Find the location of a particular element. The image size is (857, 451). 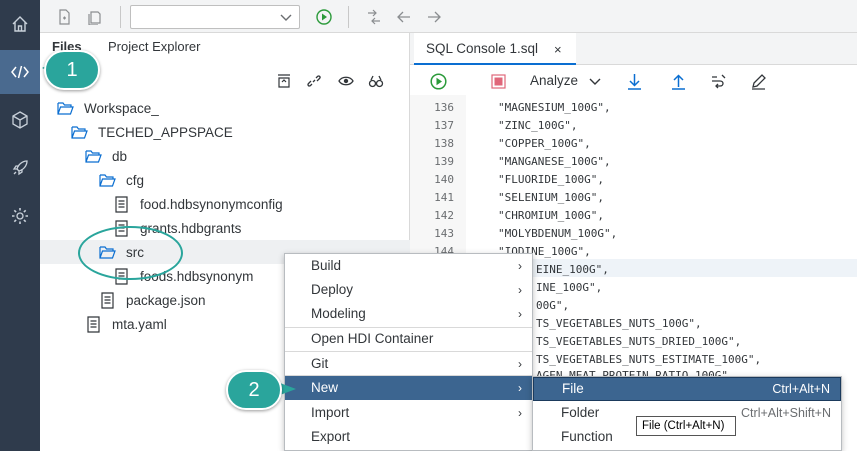

navigate-back-button is located at coordinates (404, 17).